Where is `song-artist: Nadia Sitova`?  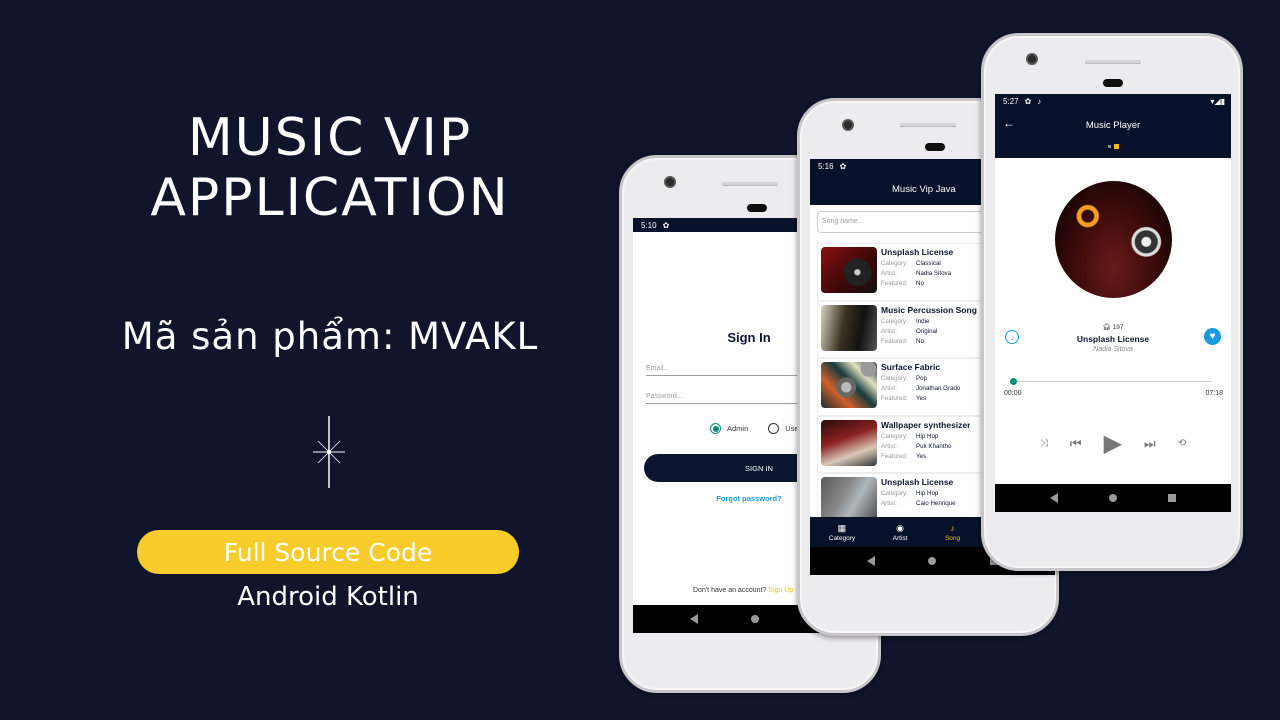
song-artist: Nadia Sitova is located at coordinates (934, 273).